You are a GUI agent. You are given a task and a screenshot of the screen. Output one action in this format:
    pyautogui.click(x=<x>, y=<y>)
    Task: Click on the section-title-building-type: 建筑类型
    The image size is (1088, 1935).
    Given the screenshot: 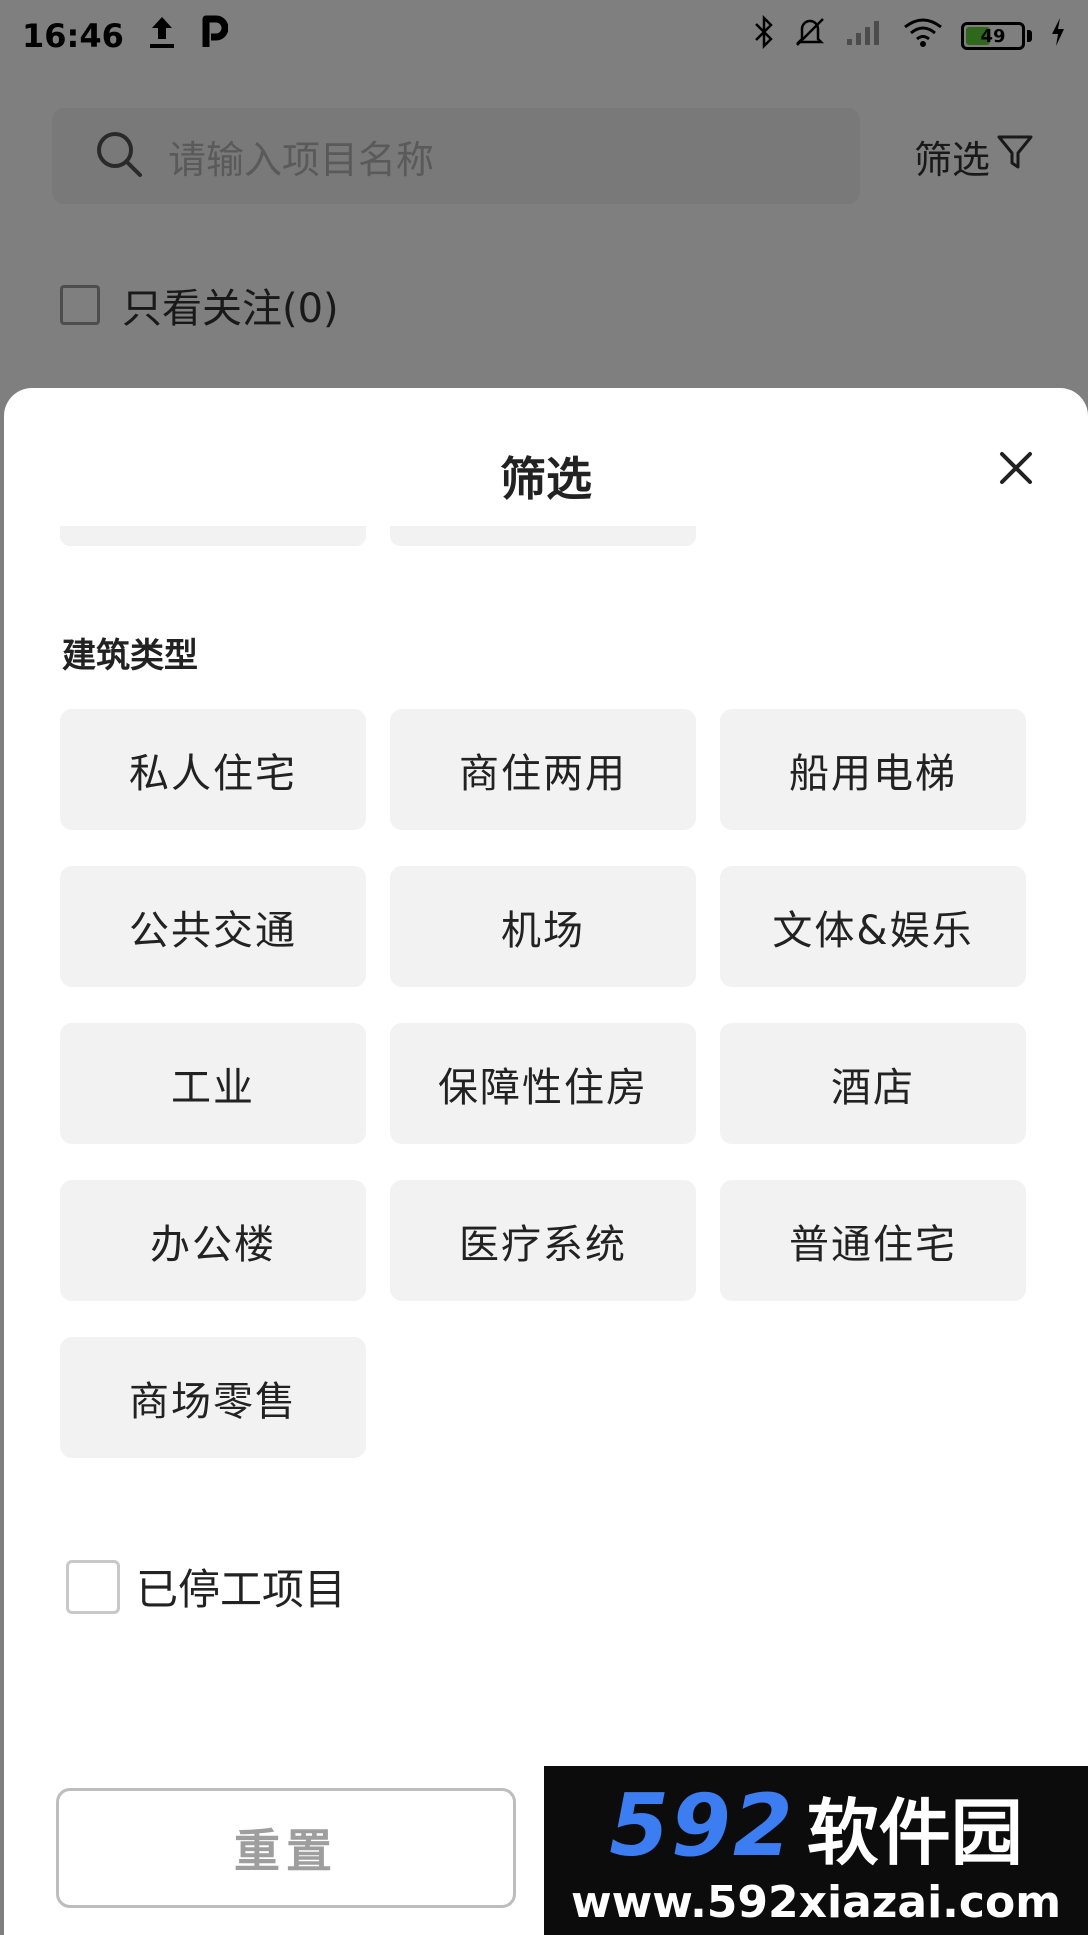 What is the action you would take?
    pyautogui.click(x=130, y=656)
    